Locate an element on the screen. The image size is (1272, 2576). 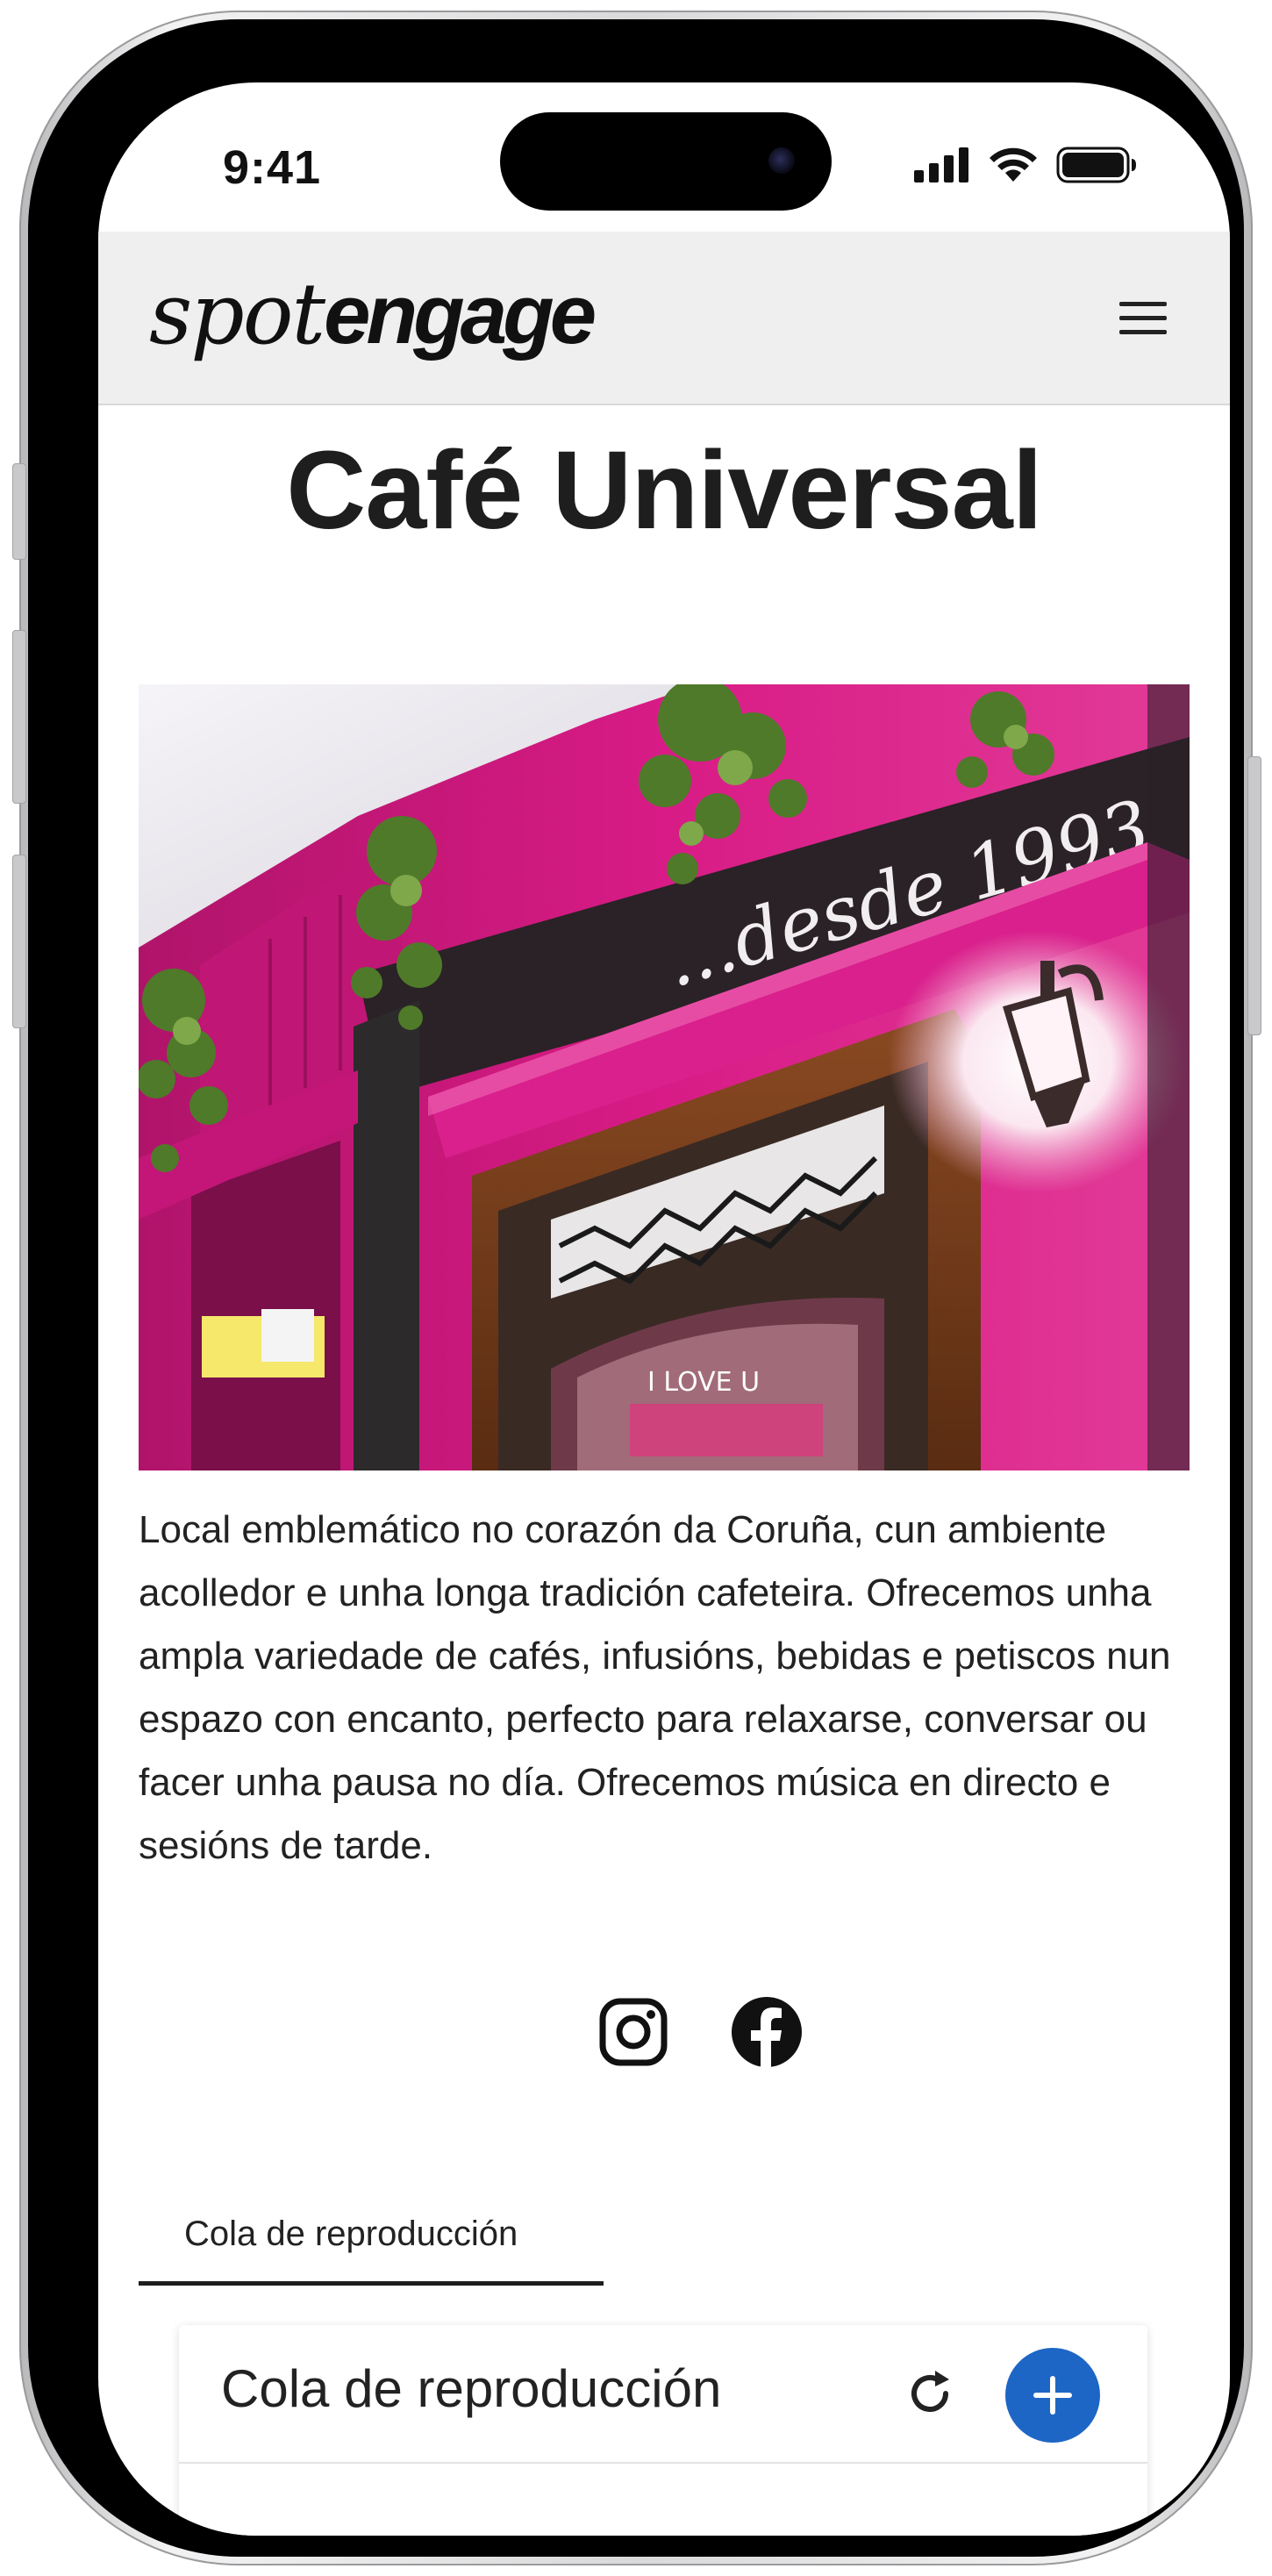
tab-cola-de-reproduccion: Cola de reproducción is located at coordinates (371, 2246).